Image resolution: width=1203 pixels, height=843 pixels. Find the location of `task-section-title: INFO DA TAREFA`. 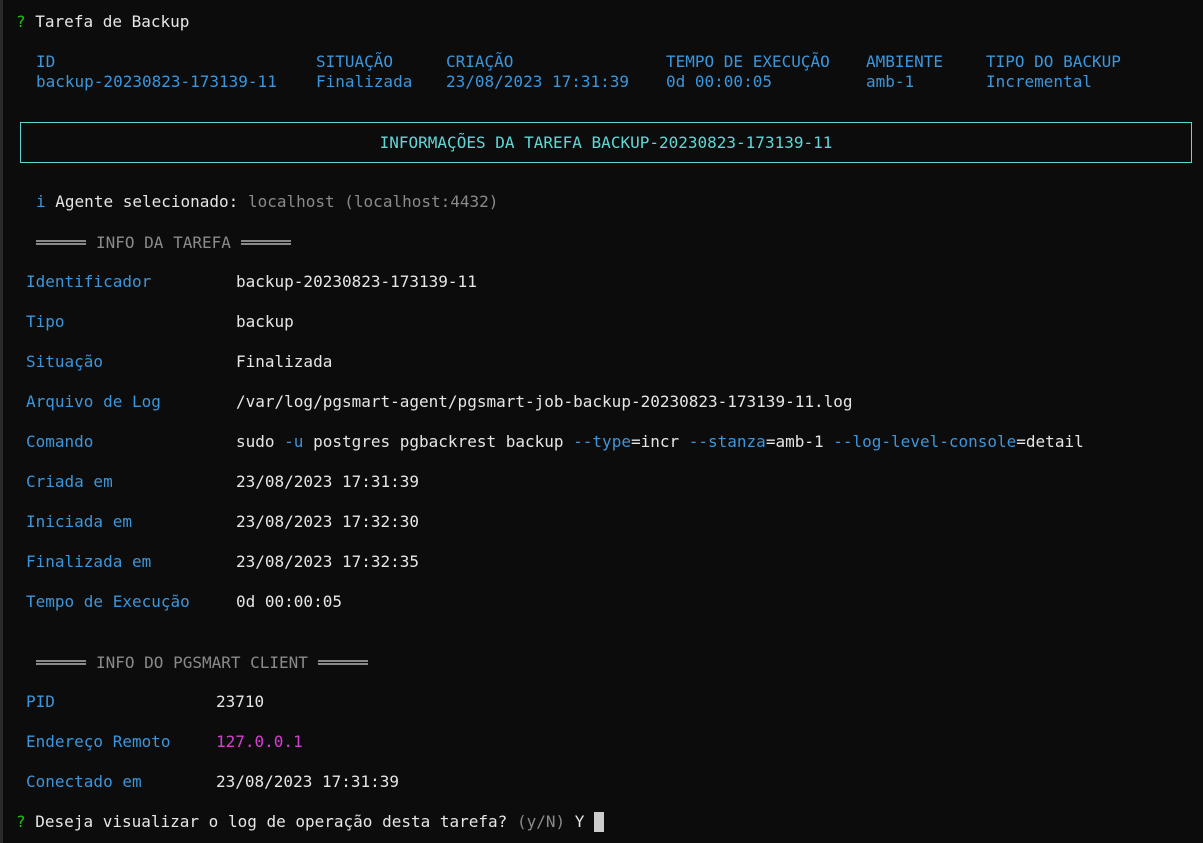

task-section-title: INFO DA TAREFA is located at coordinates (163, 242).